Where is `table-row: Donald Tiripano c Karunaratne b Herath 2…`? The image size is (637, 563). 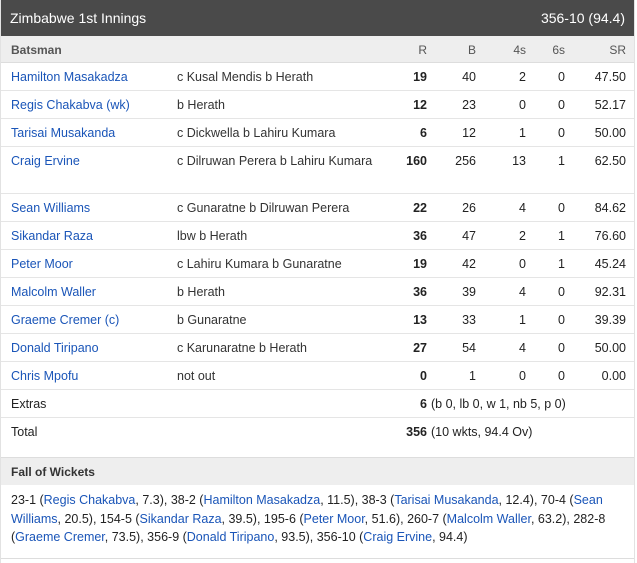
table-row: Donald Tiripano c Karunaratne b Herath 2… is located at coordinates (317, 348).